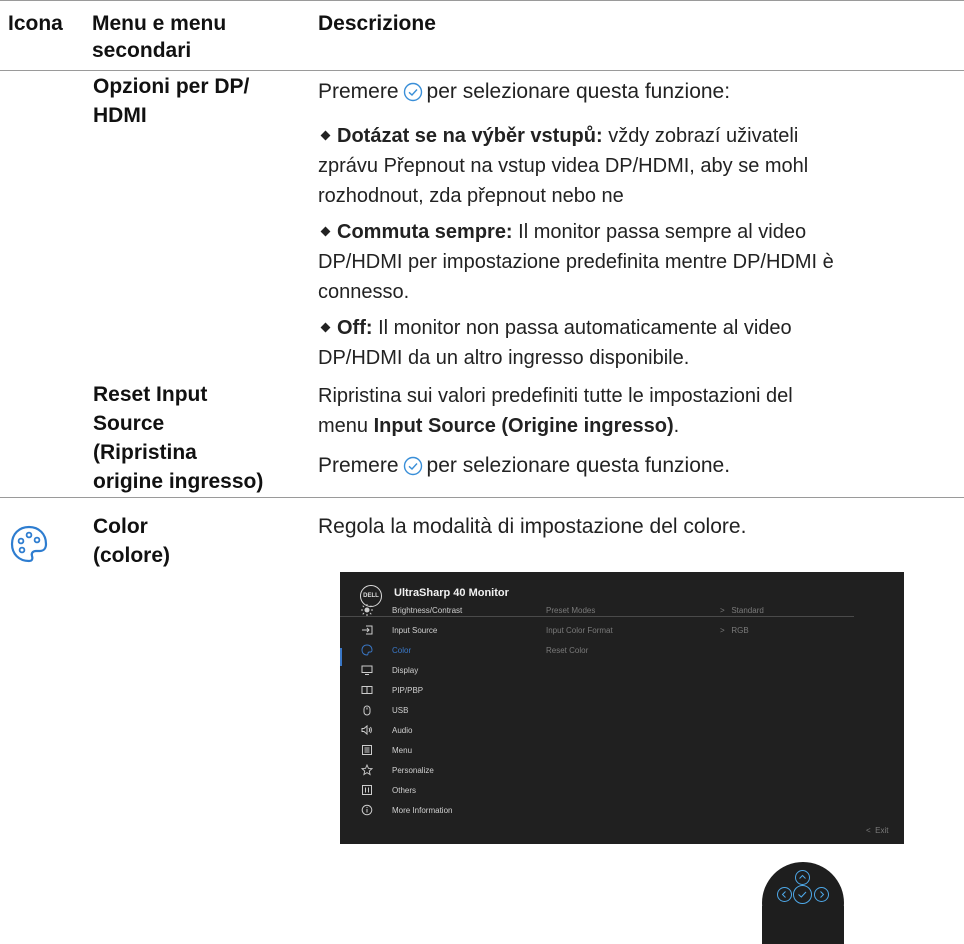 The image size is (964, 944). I want to click on osd-item-color: Color, so click(440, 651).